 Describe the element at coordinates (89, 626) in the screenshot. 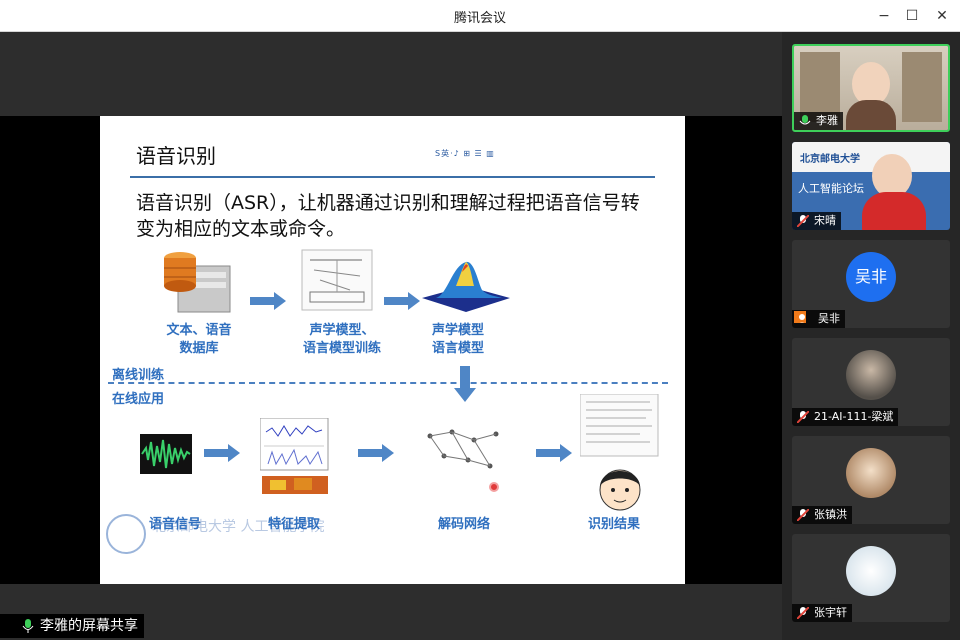

I see `screen-share-label: 李雅的屏幕共享` at that location.